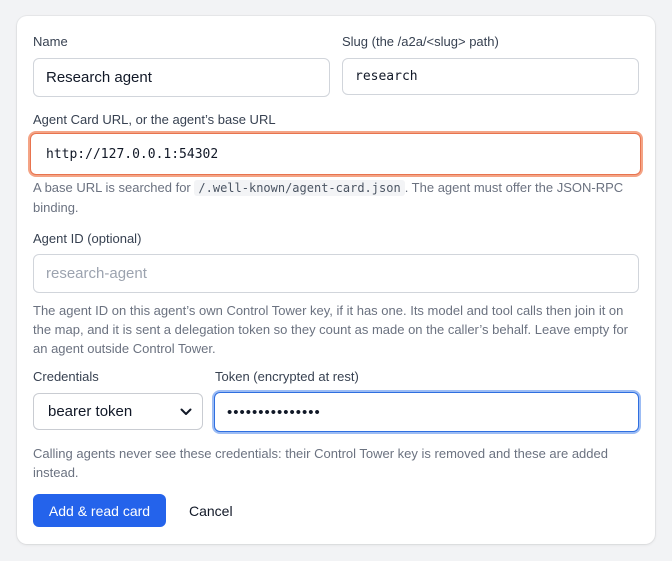  I want to click on agent-id-placeholder: research-agent, so click(96, 273).